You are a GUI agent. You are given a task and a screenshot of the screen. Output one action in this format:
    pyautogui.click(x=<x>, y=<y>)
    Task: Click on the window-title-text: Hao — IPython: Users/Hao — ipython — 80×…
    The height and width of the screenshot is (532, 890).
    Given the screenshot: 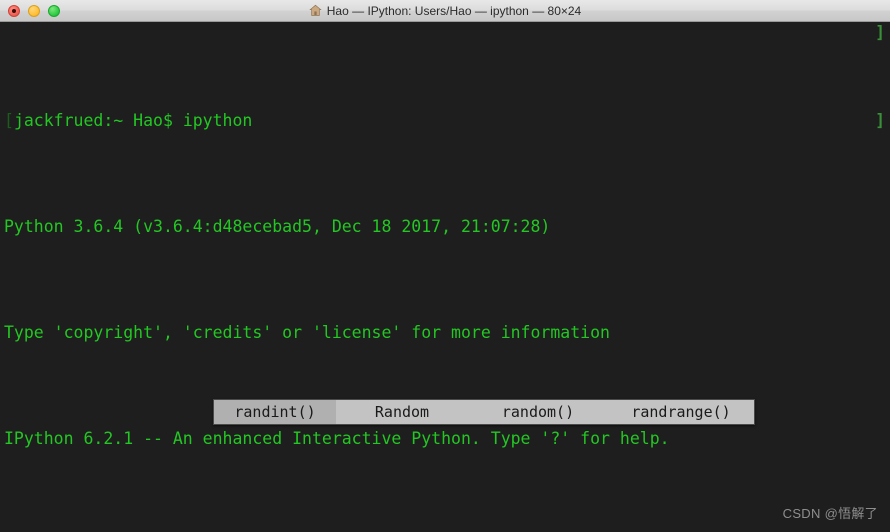 What is the action you would take?
    pyautogui.click(x=454, y=10)
    